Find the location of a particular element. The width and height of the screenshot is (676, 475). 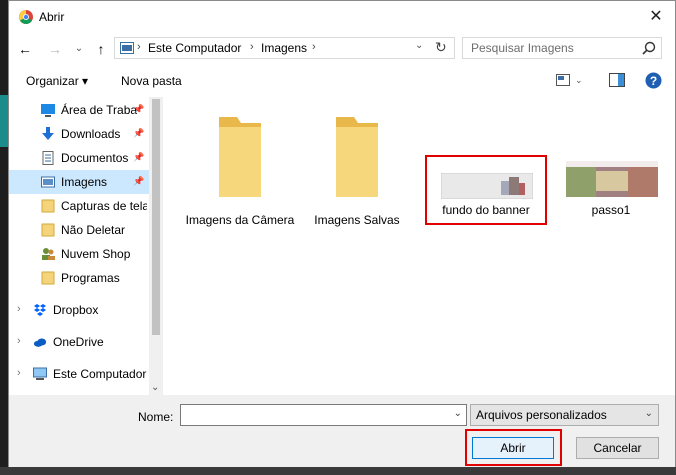

computer-icon is located at coordinates (40, 373).